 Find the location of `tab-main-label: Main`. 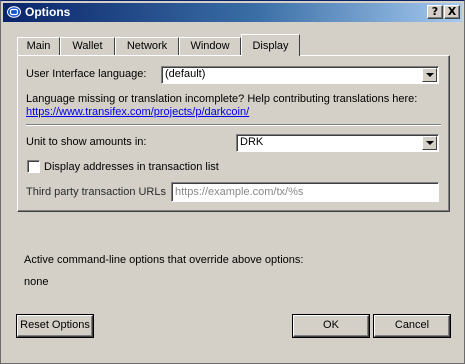

tab-main-label: Main is located at coordinates (38, 46).